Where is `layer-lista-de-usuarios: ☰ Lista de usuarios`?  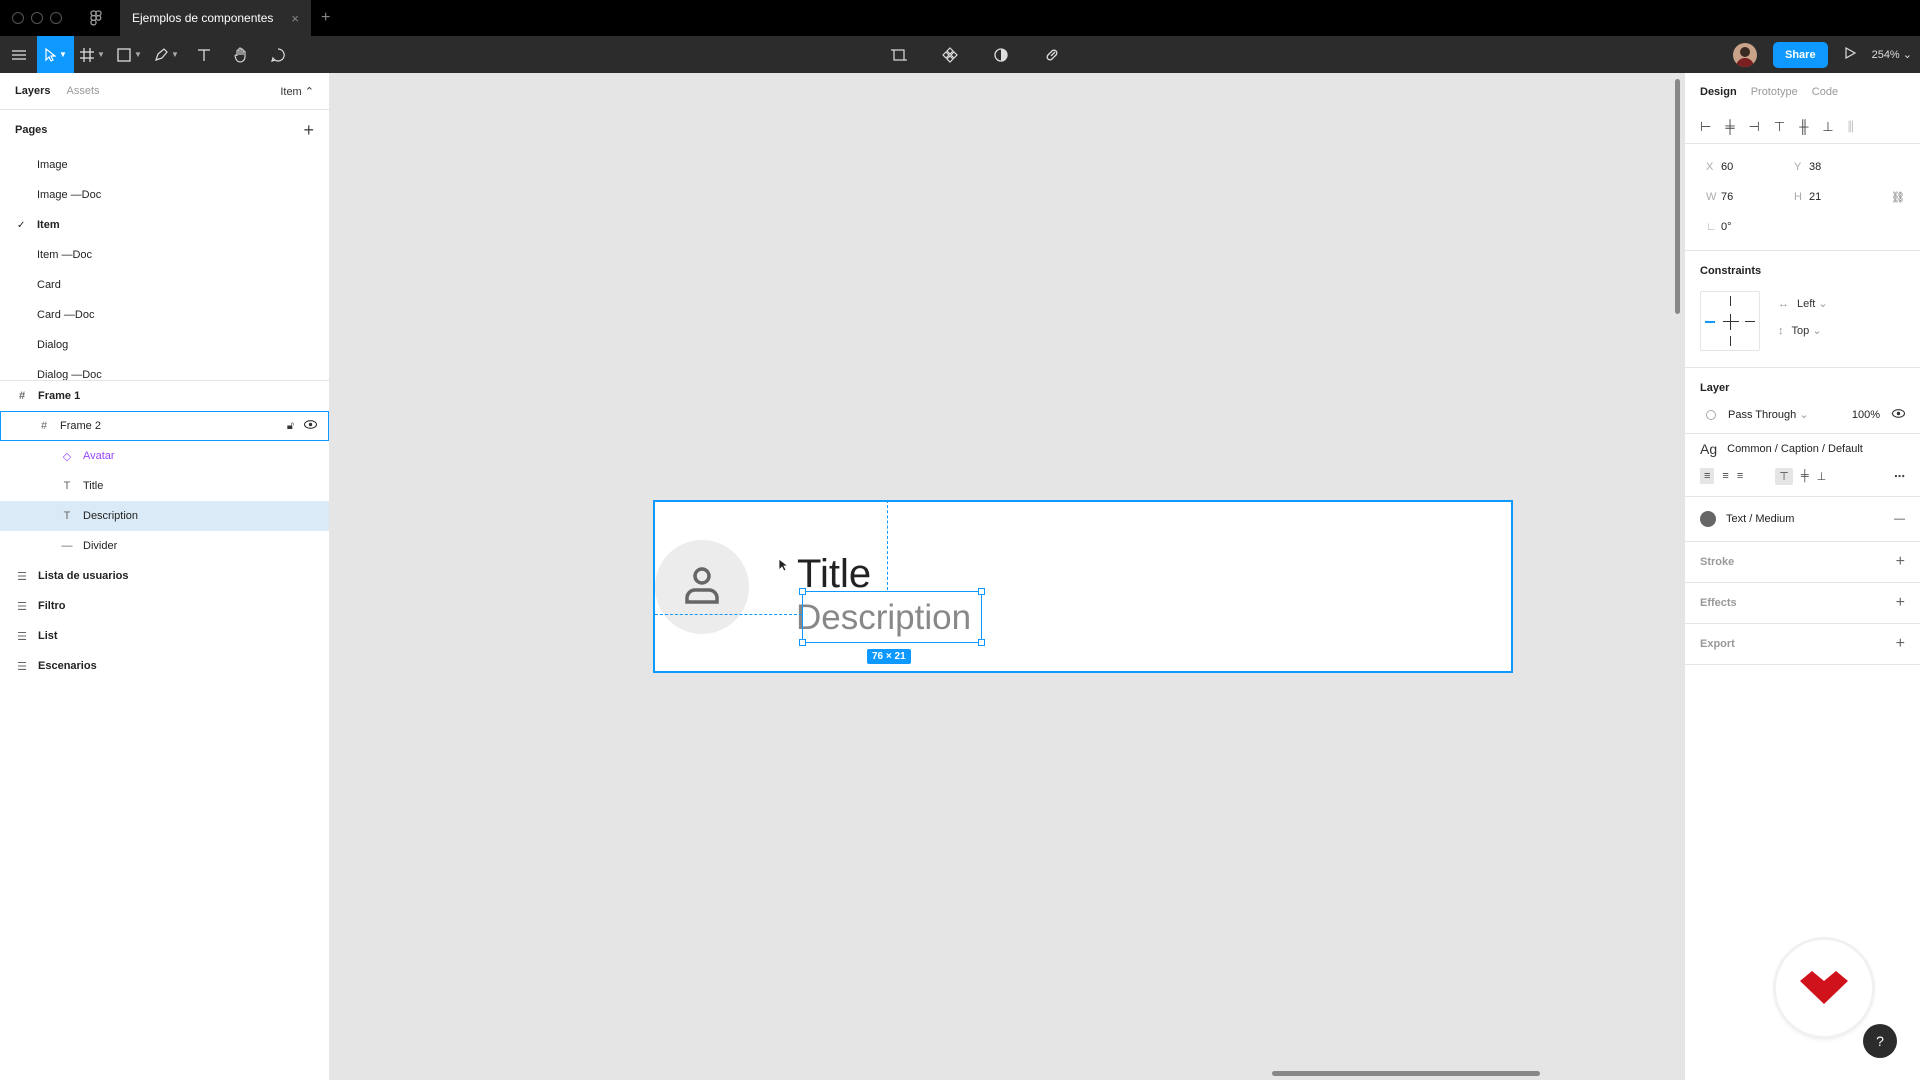
layer-lista-de-usuarios: ☰ Lista de usuarios is located at coordinates (164, 576).